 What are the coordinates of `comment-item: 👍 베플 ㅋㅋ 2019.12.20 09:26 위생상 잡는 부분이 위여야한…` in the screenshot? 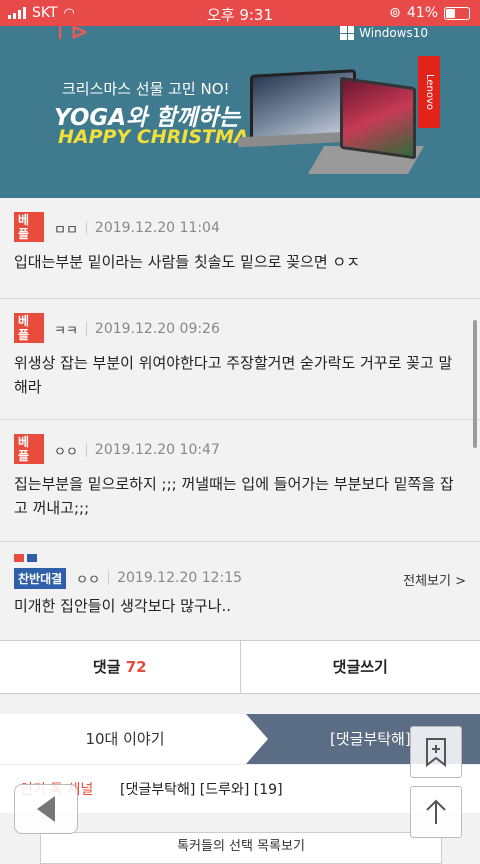 It's located at (240, 359).